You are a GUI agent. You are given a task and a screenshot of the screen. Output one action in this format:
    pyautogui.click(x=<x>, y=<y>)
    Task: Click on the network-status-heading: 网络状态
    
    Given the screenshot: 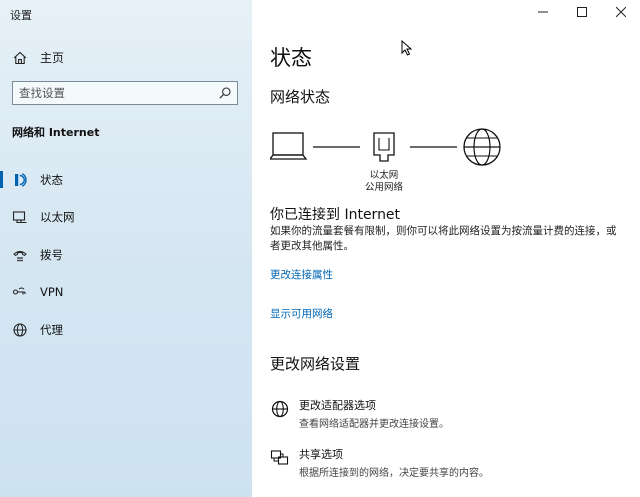 What is the action you would take?
    pyautogui.click(x=300, y=97)
    